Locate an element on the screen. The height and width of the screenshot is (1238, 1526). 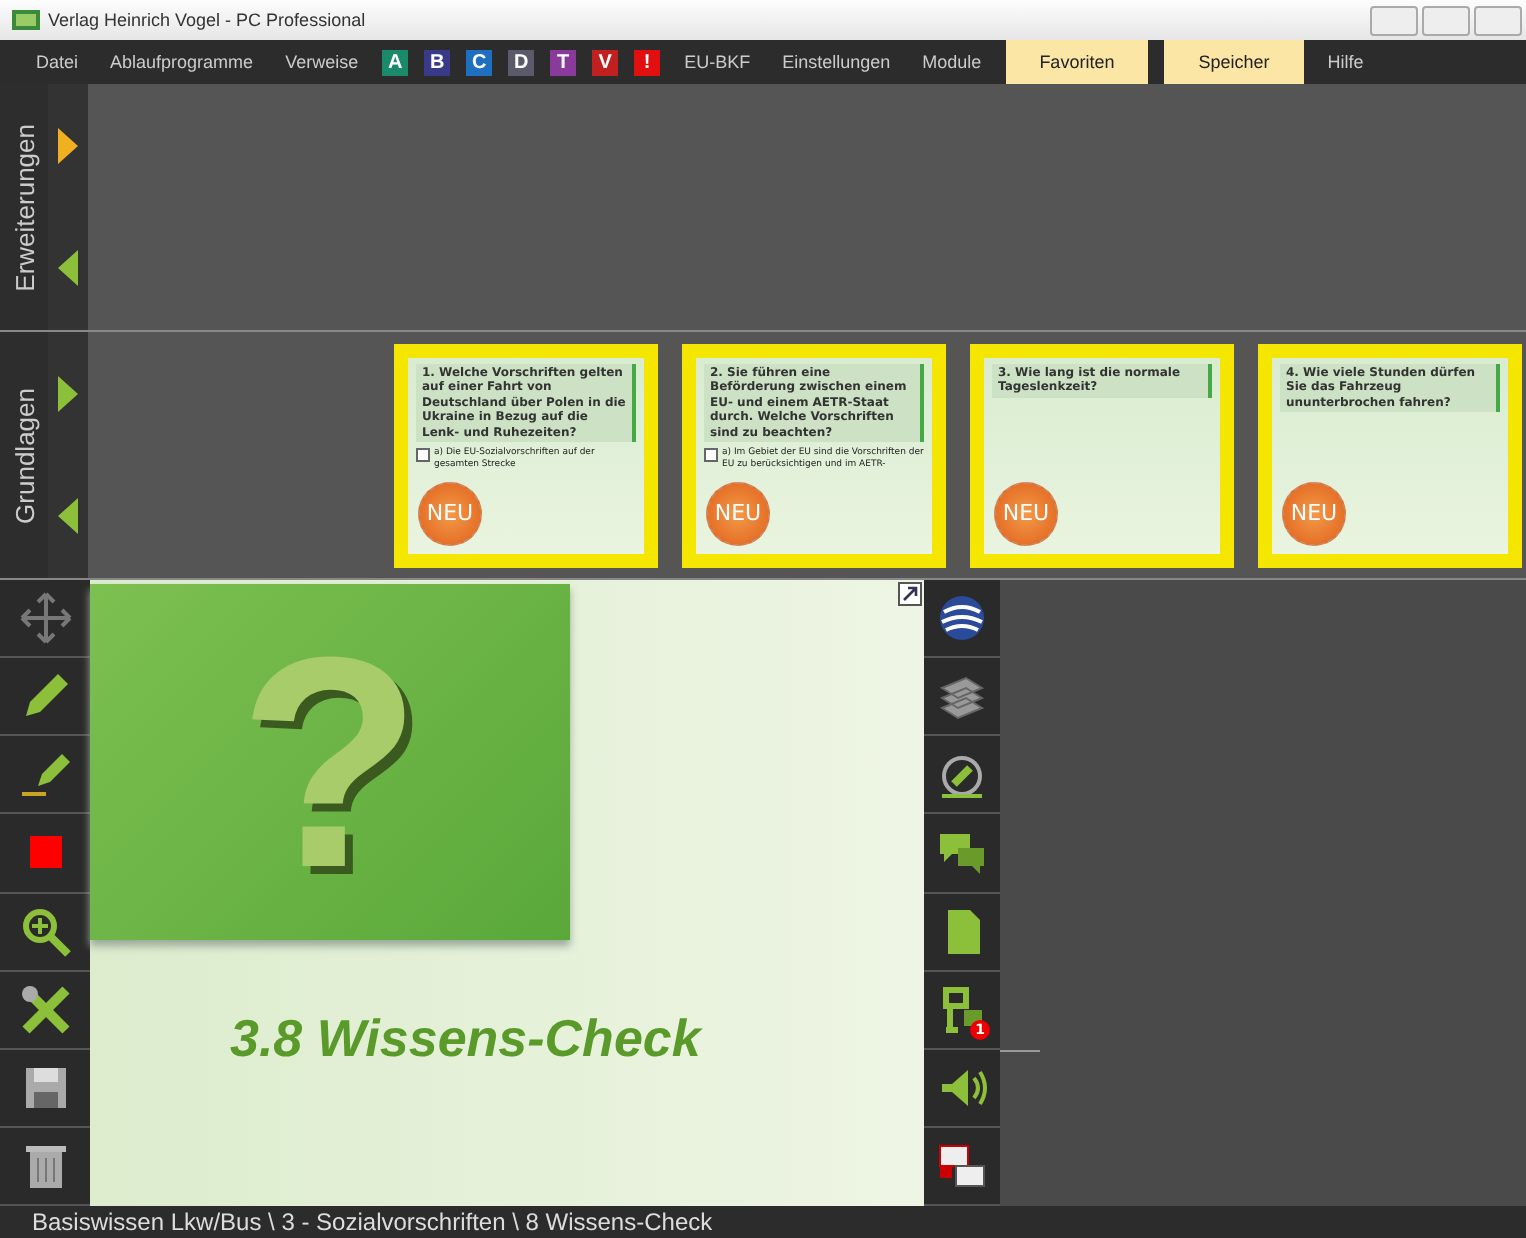
question-mark: ? is located at coordinates (330, 762).